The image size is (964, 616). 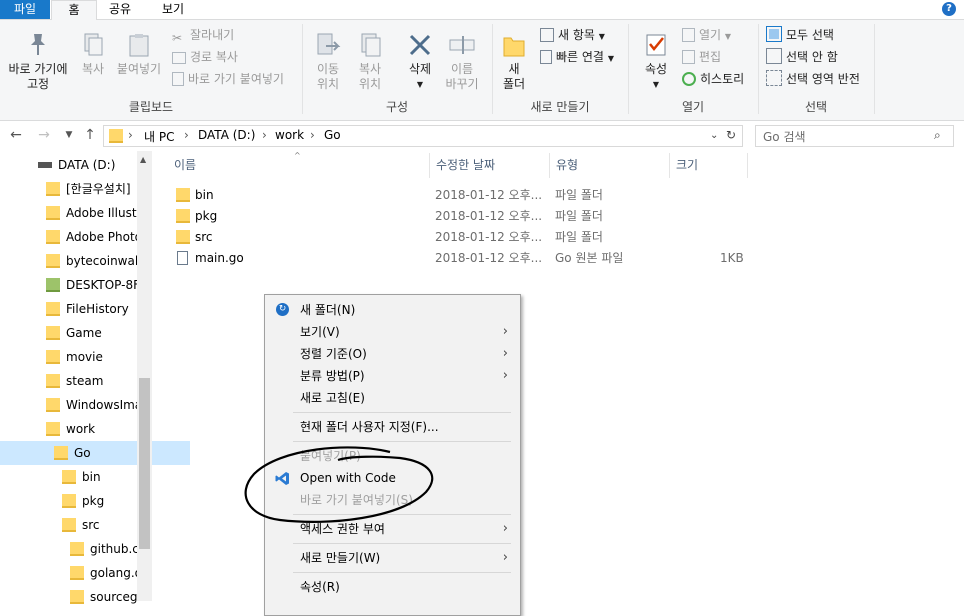 I want to click on nav-scrollbar-thumb, so click(x=144, y=463).